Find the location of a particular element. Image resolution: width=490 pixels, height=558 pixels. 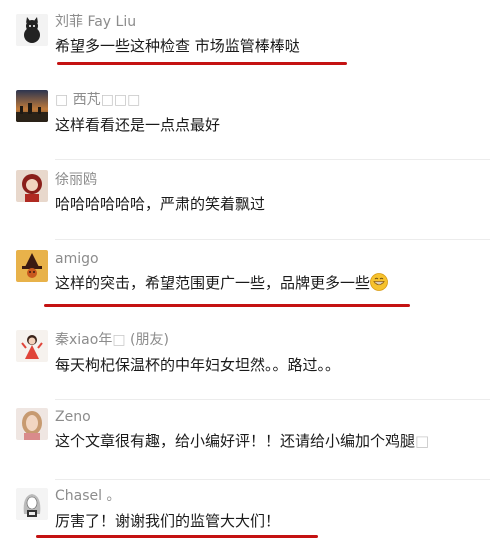

name-glyph-boxes: □□□ is located at coordinates (120, 100).